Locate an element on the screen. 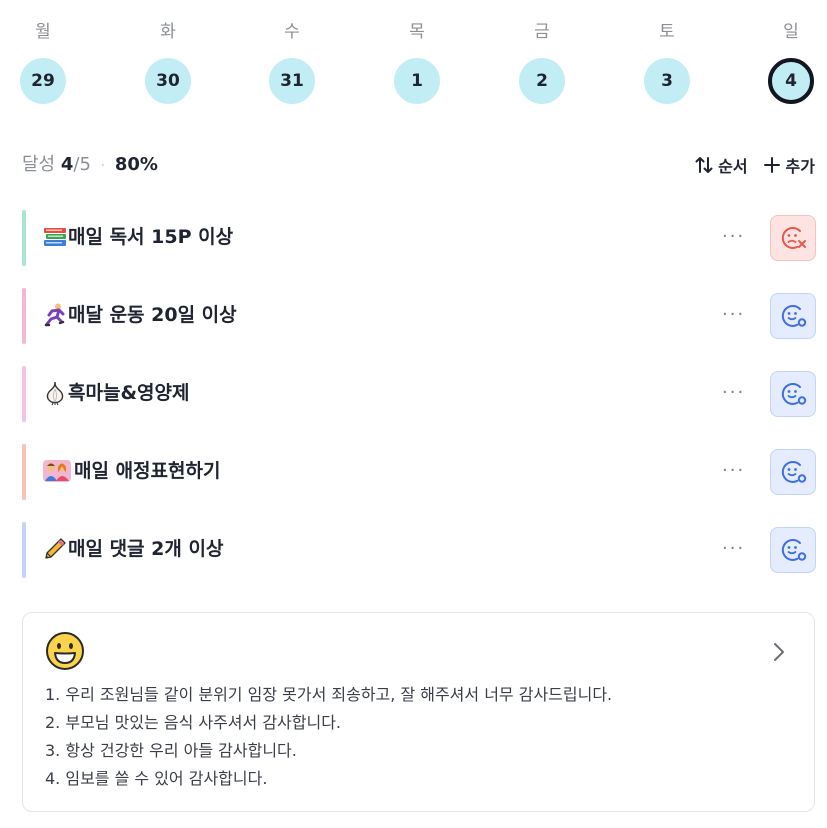 This screenshot has height=828, width=827. add-label: 추가 is located at coordinates (800, 166).